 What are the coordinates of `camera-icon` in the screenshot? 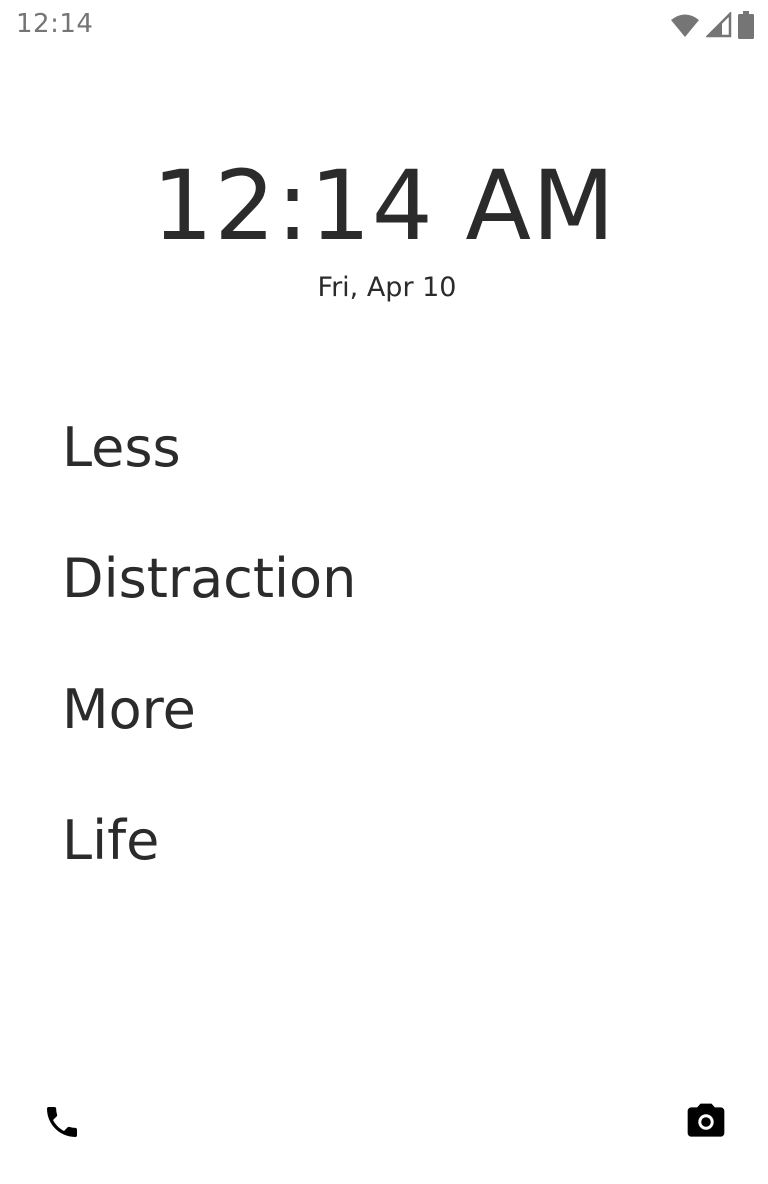 It's located at (706, 1124).